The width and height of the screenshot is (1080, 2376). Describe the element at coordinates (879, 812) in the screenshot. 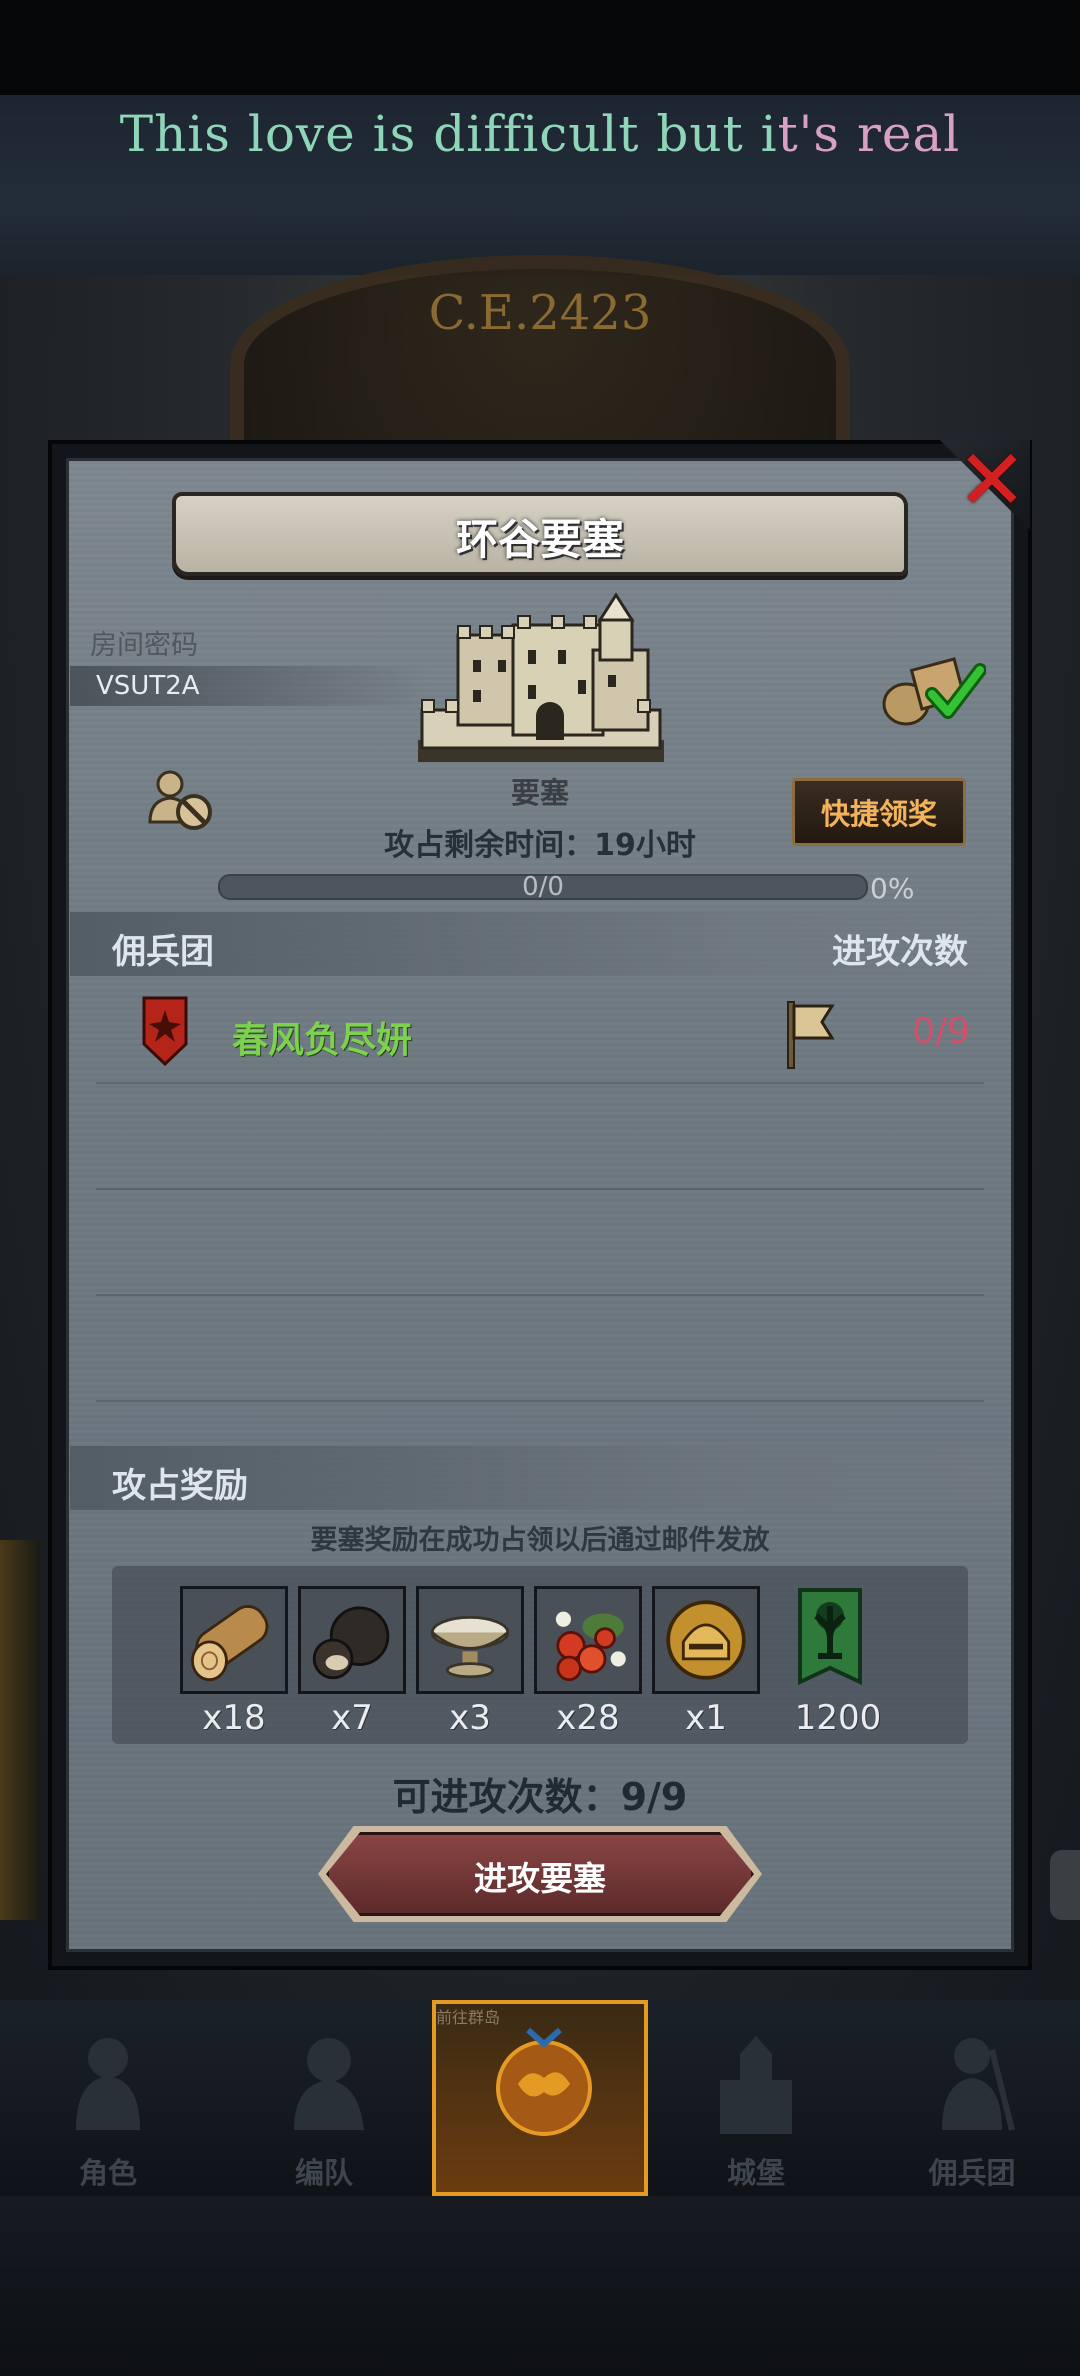

I see `quick-claim-label: 快捷领奖` at that location.